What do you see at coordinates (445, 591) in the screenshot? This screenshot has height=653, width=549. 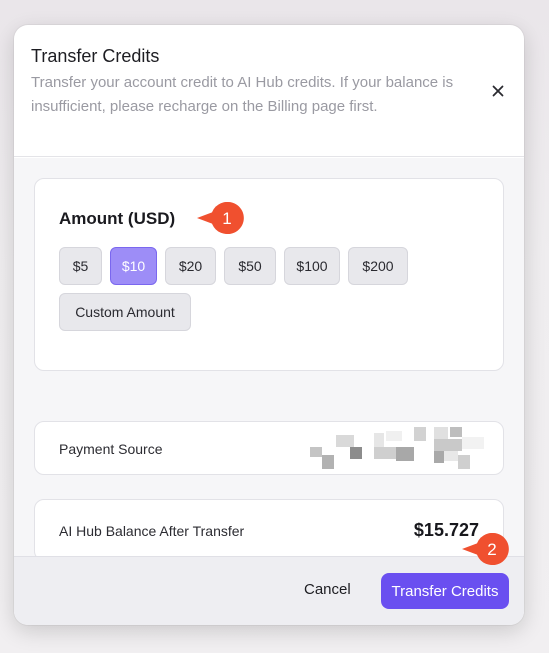 I see `transfer-credits-button: Transfer Credits` at bounding box center [445, 591].